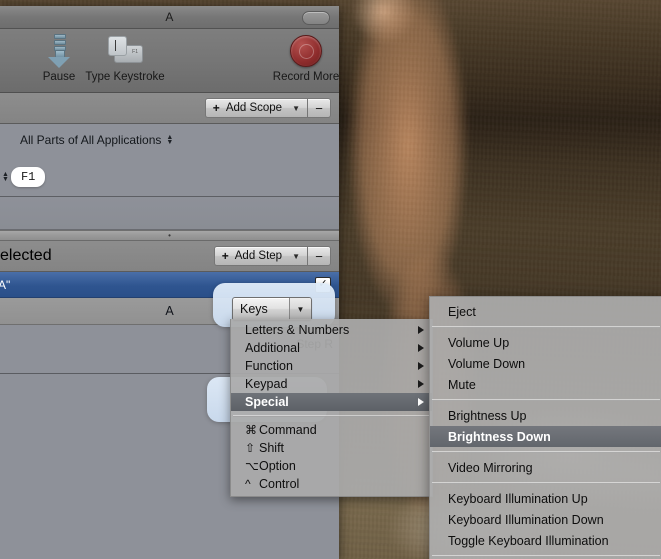 The width and height of the screenshot is (661, 559). What do you see at coordinates (462, 384) in the screenshot?
I see `submenu-item-label: Mute` at bounding box center [462, 384].